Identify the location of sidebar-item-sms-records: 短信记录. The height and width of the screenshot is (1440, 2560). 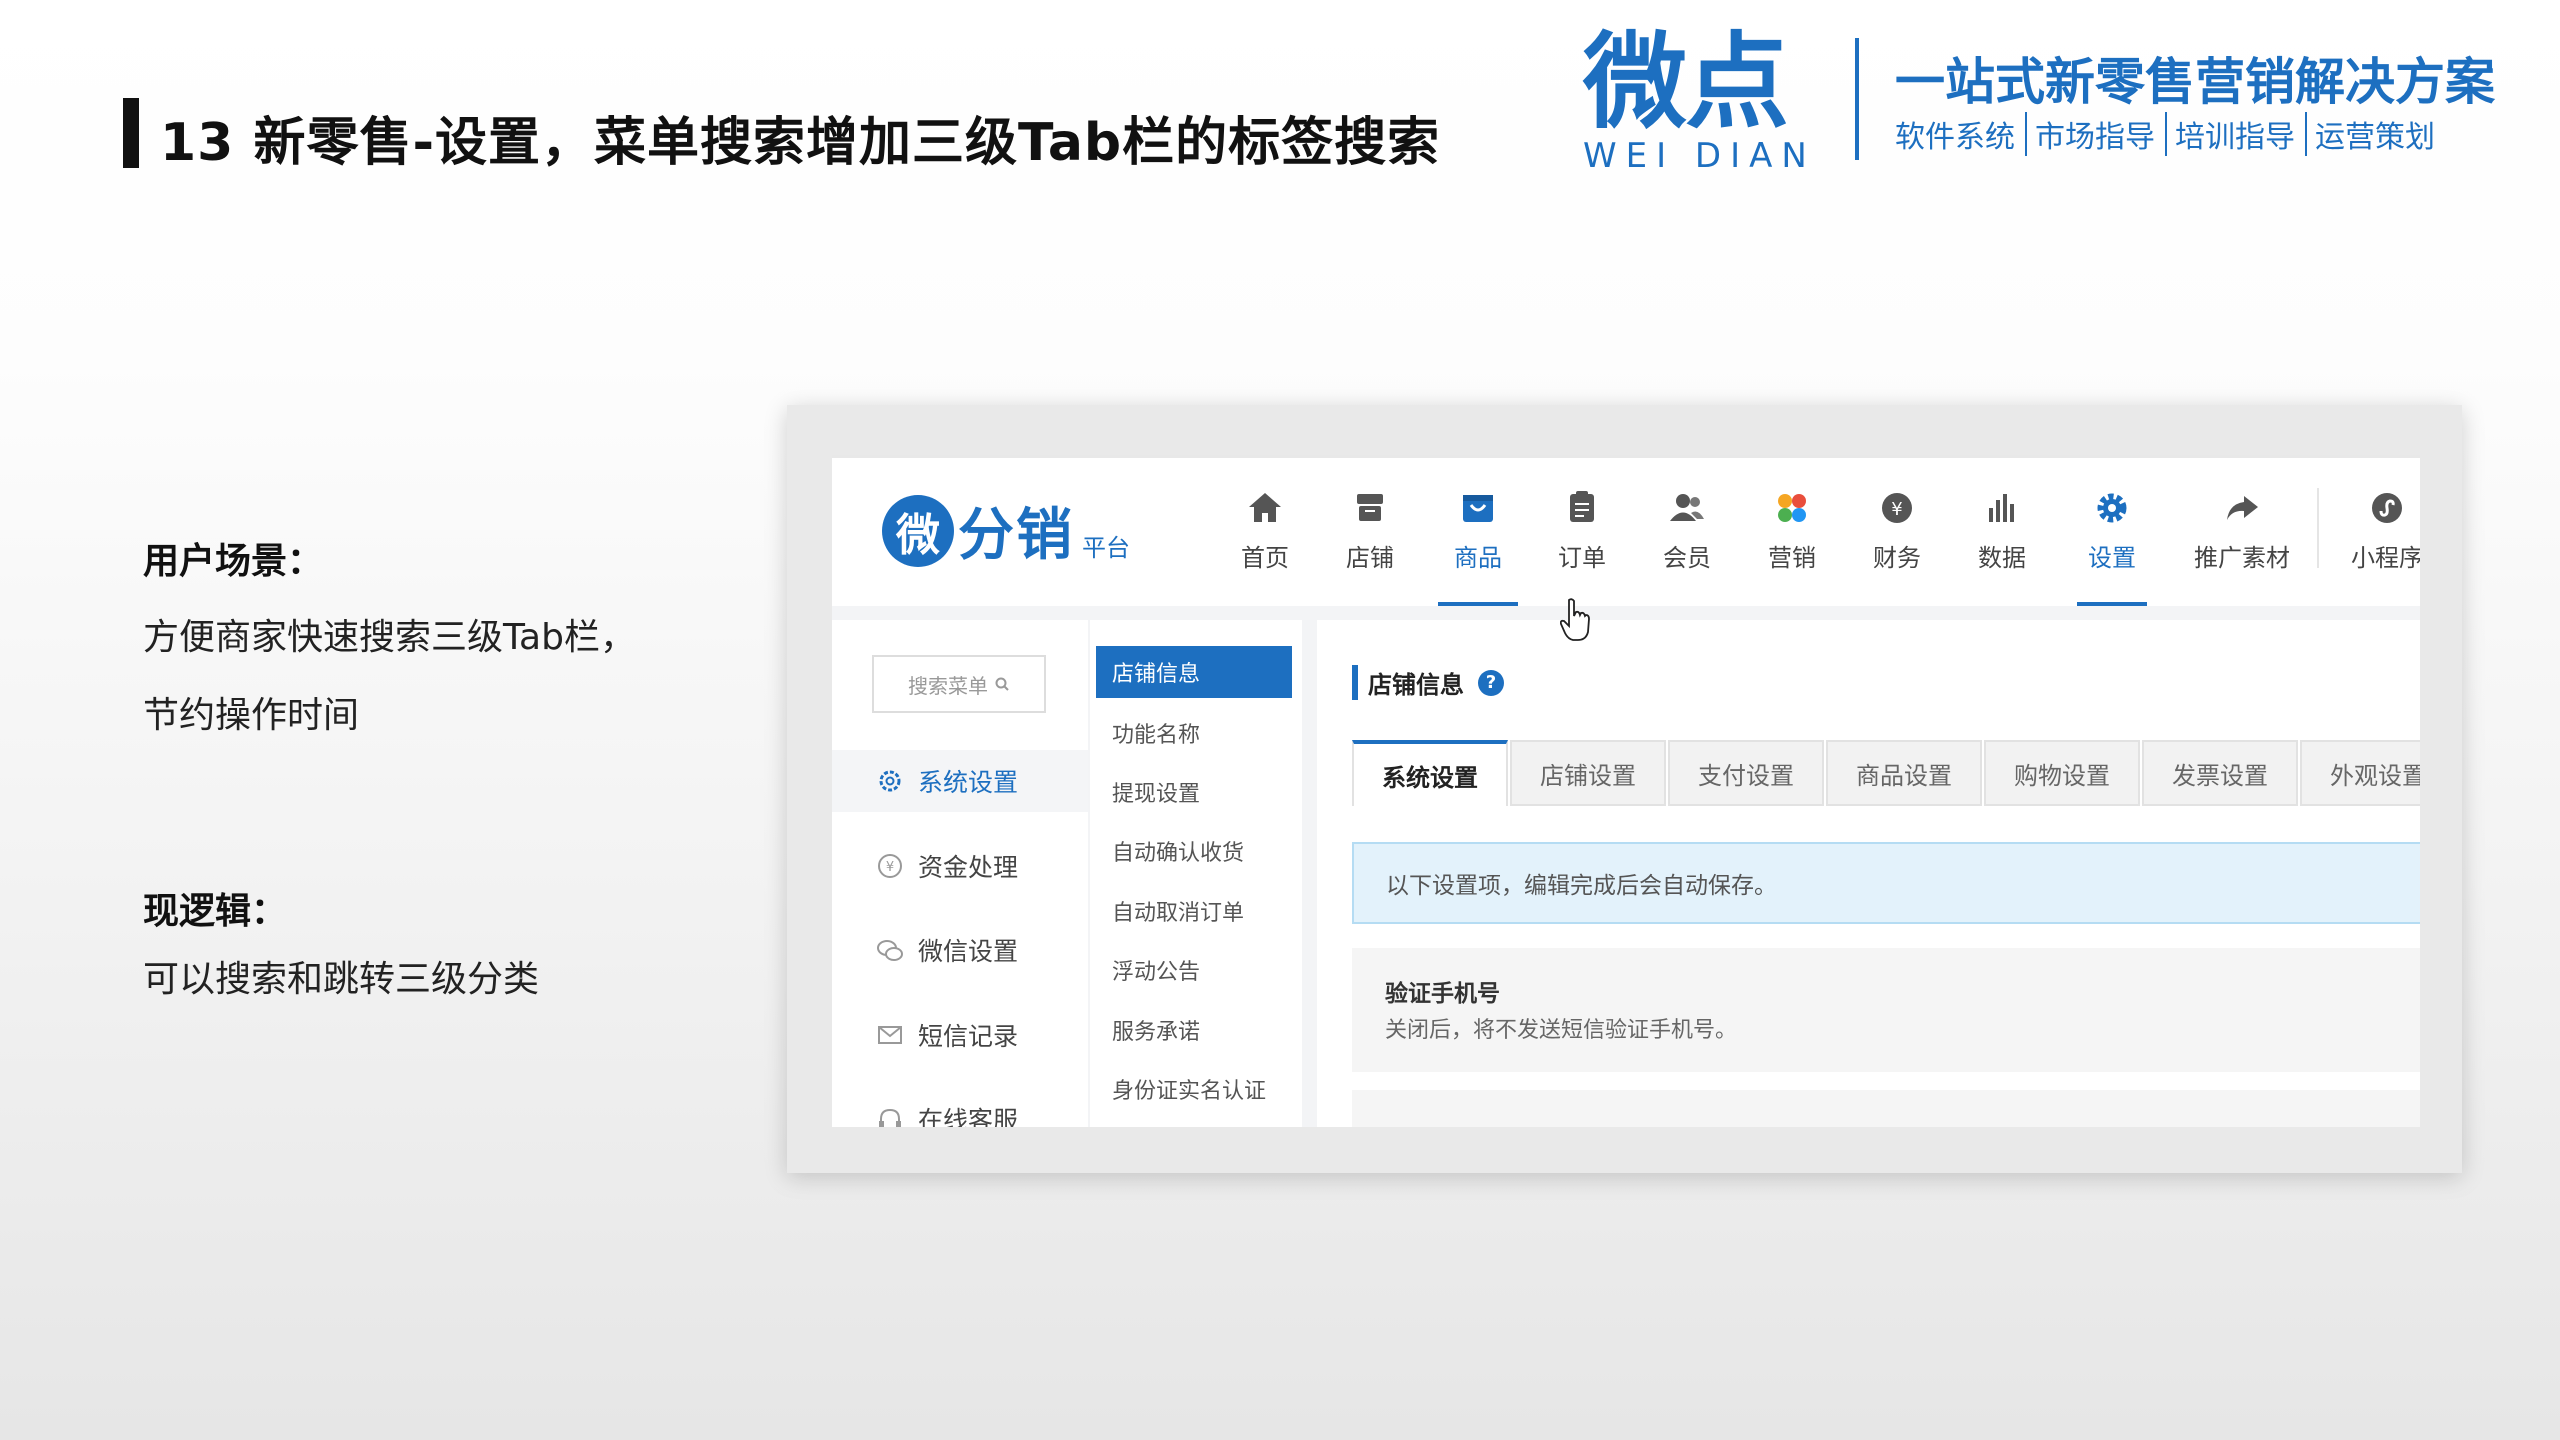
(960, 1035).